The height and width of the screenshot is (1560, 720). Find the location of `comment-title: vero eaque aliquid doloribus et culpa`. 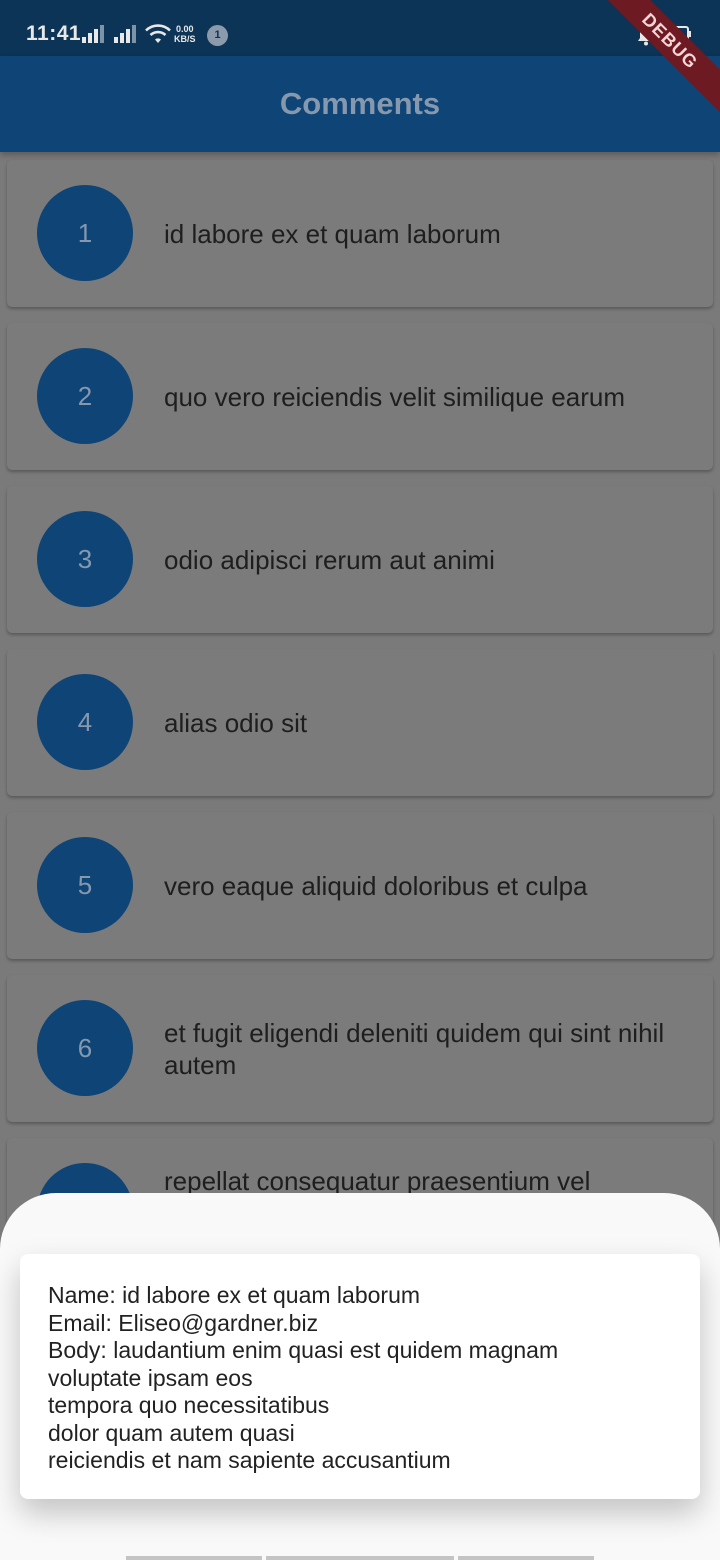

comment-title: vero eaque aliquid doloribus et culpa is located at coordinates (376, 885).